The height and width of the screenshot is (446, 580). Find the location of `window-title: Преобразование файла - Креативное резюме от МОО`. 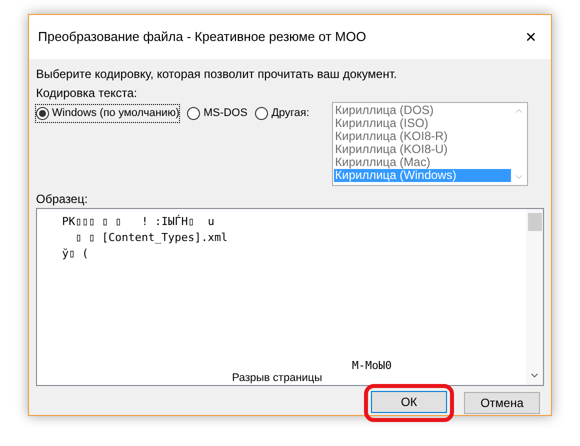

window-title: Преобразование файла - Креативное резюме от МОО is located at coordinates (202, 37).